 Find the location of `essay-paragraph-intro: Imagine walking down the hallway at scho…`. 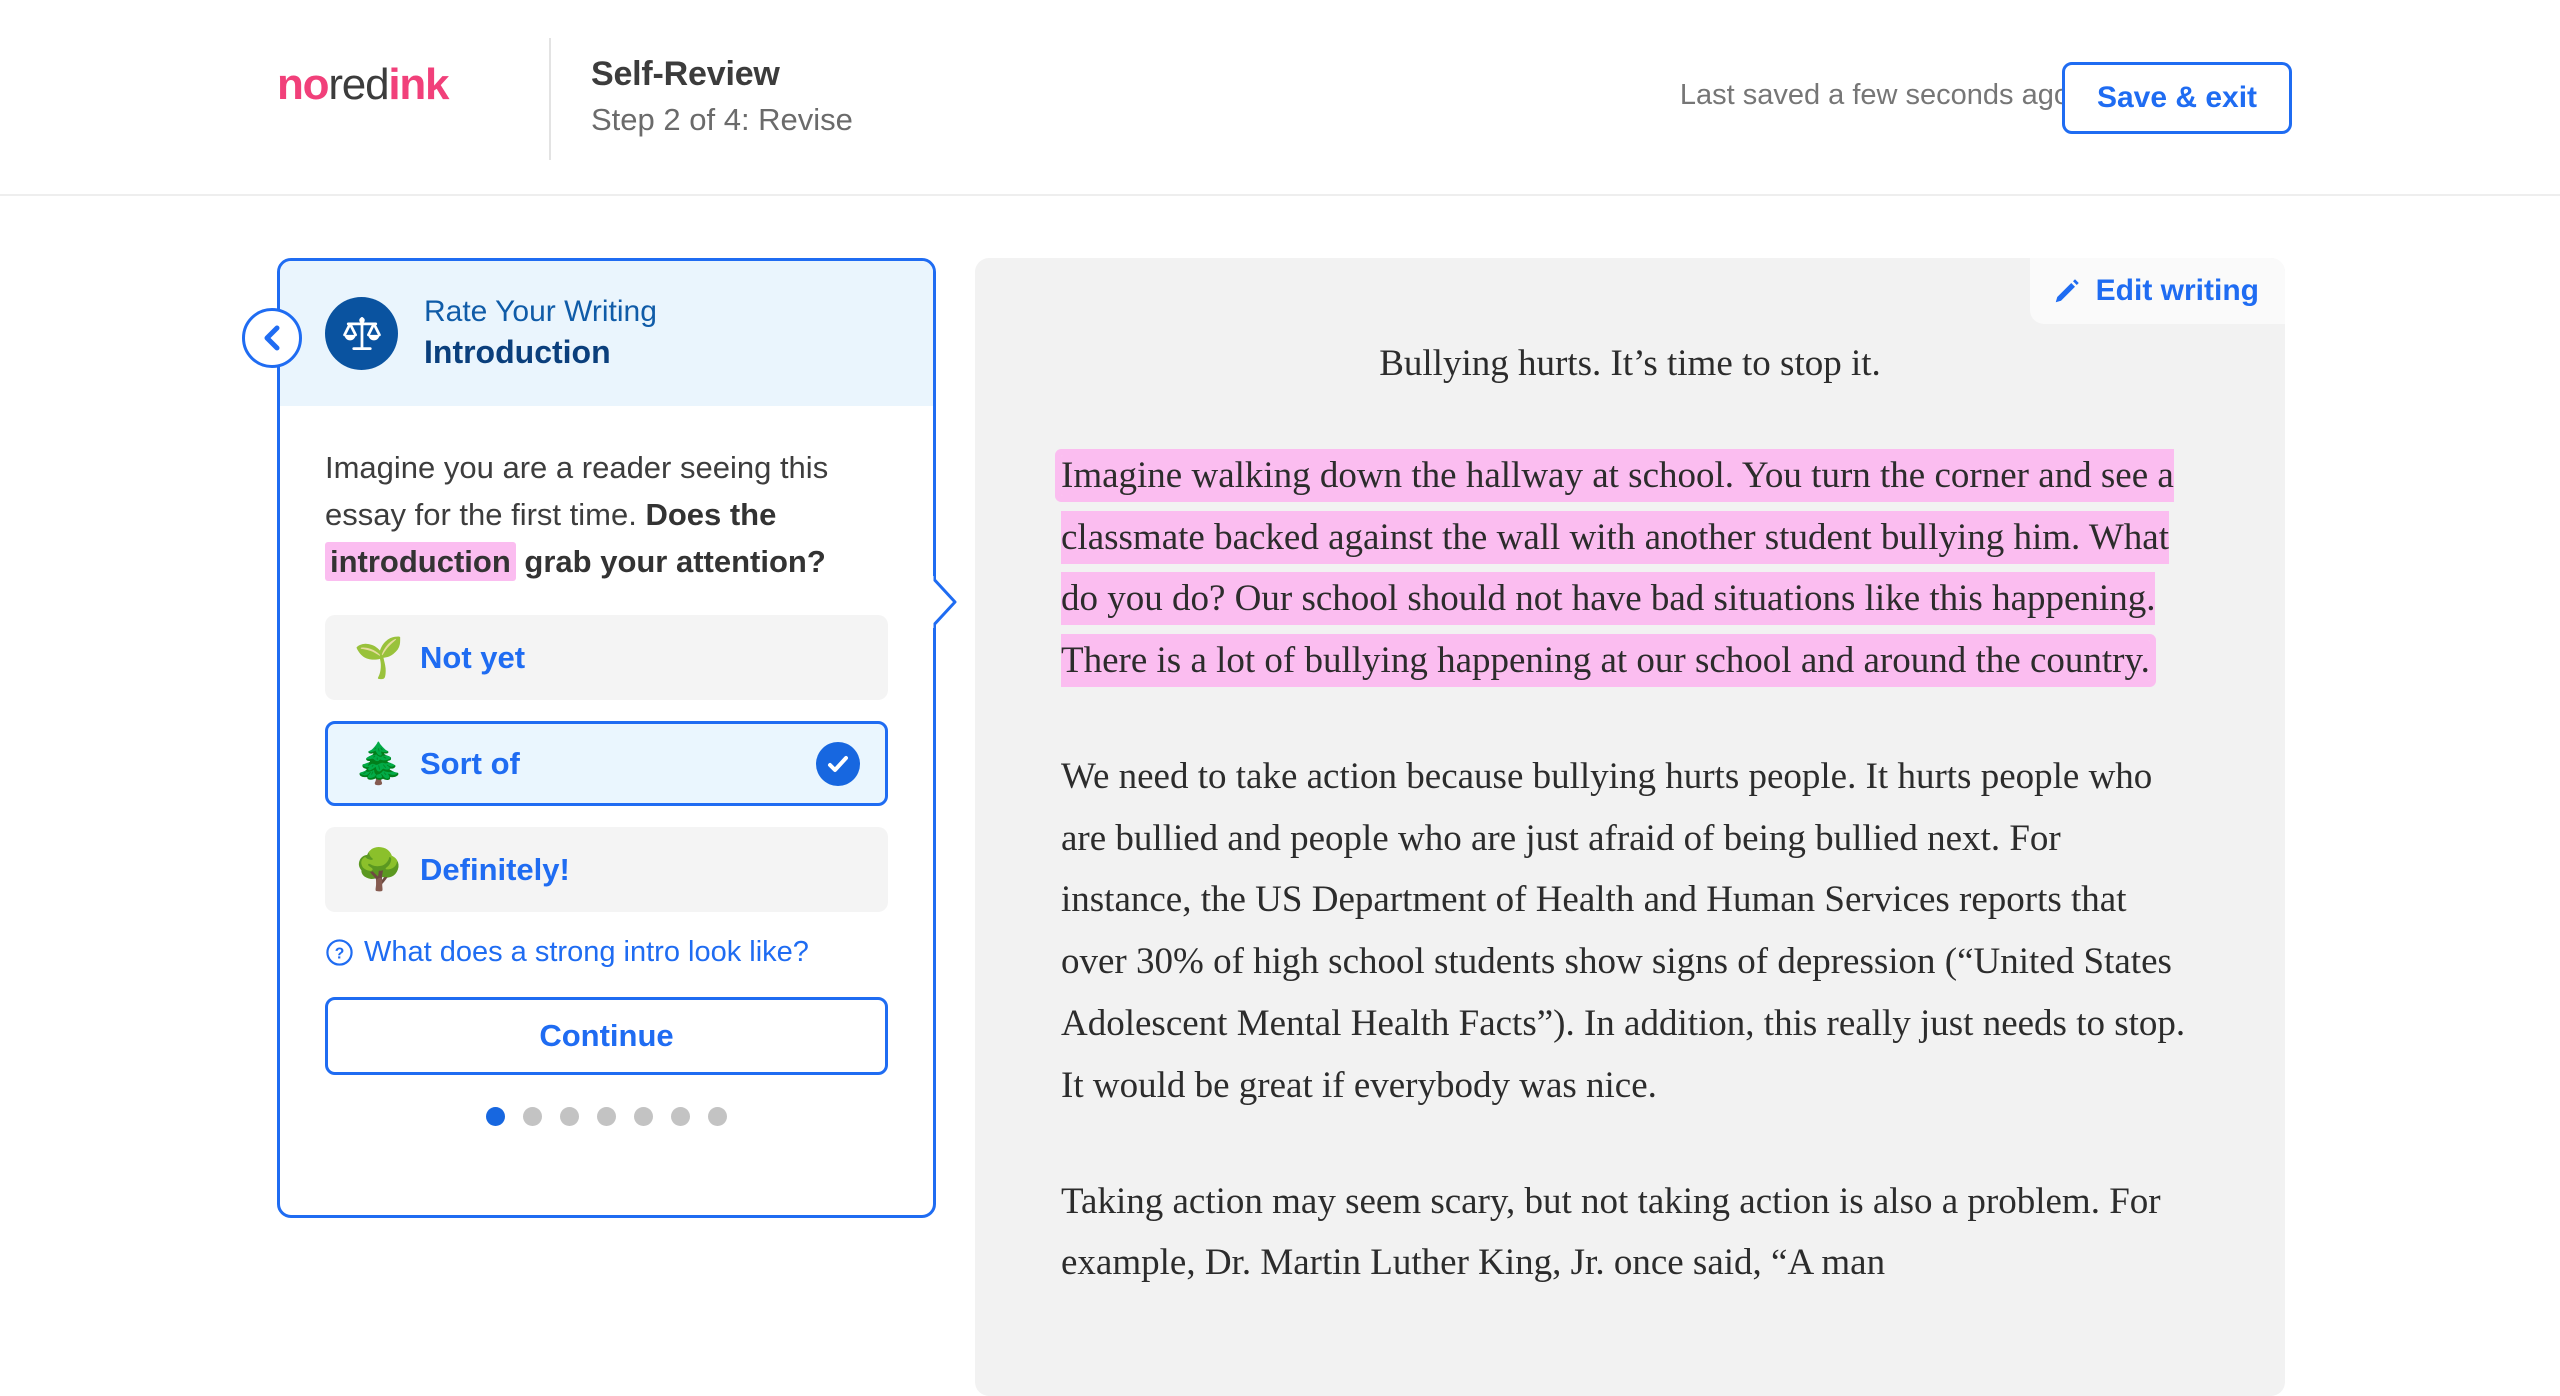

essay-paragraph-intro: Imagine walking down the hallway at scho… is located at coordinates (1630, 568).